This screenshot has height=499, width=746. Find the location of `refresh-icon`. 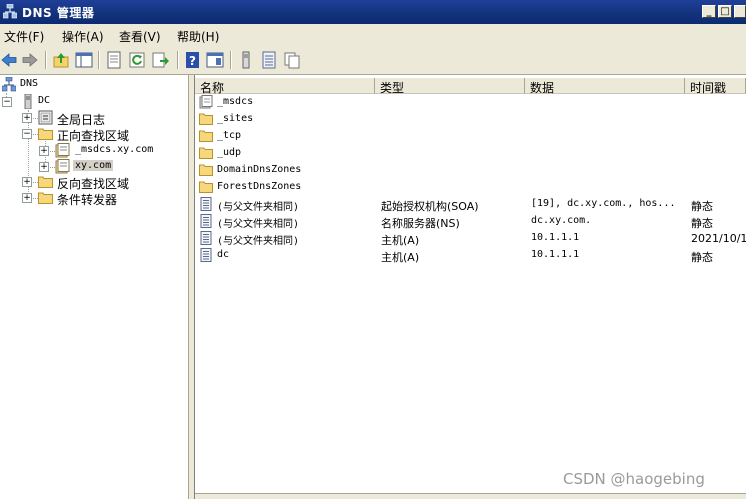

refresh-icon is located at coordinates (137, 60).